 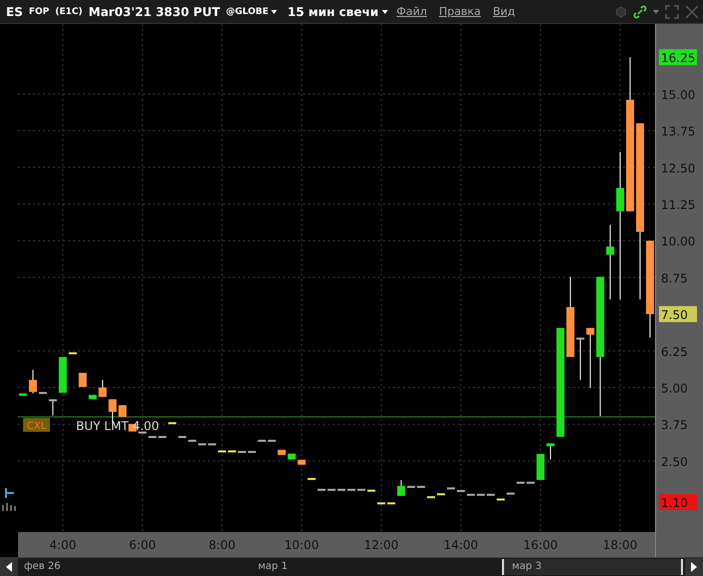 What do you see at coordinates (674, 461) in the screenshot?
I see `price-tick-label: 2.50` at bounding box center [674, 461].